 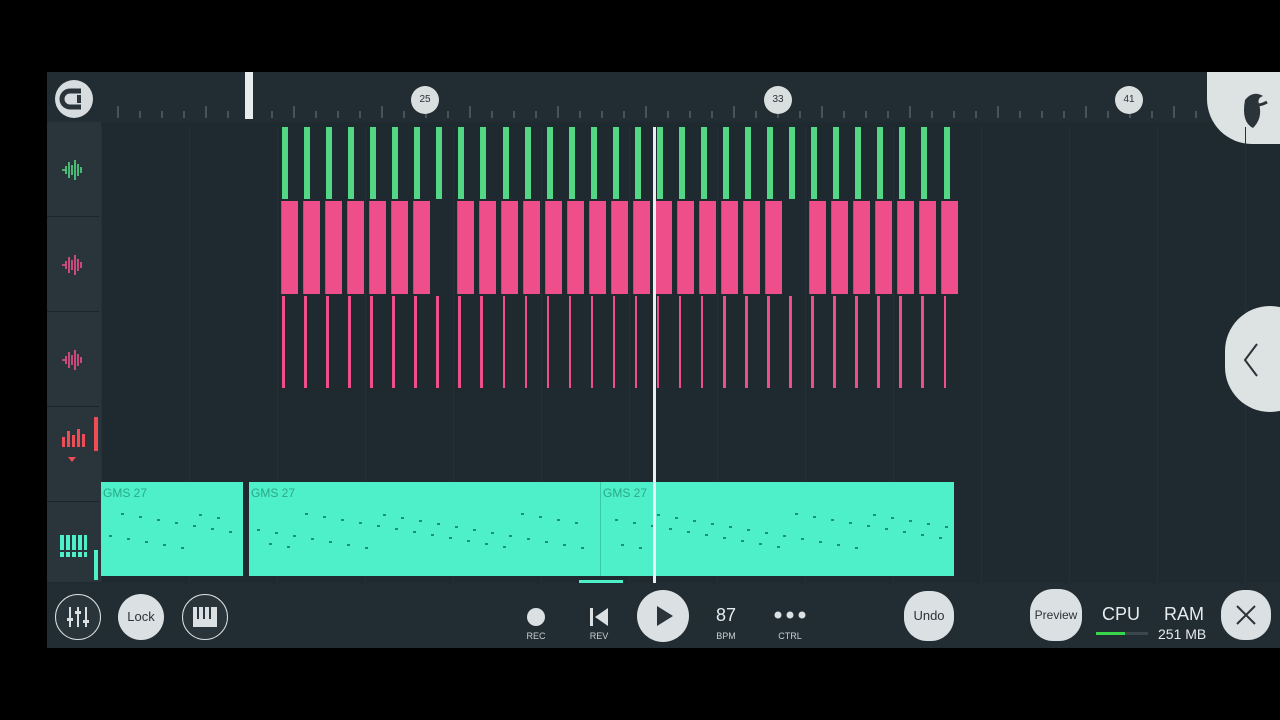 I want to click on close-button, so click(x=1246, y=615).